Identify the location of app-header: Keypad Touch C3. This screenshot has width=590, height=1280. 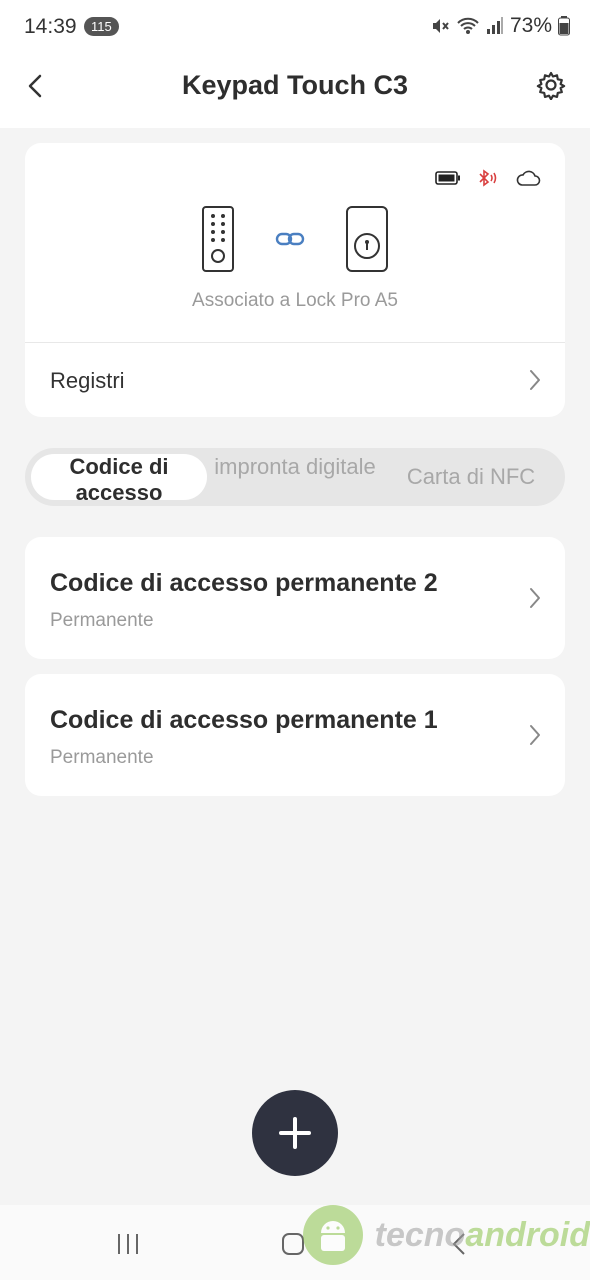
(295, 92).